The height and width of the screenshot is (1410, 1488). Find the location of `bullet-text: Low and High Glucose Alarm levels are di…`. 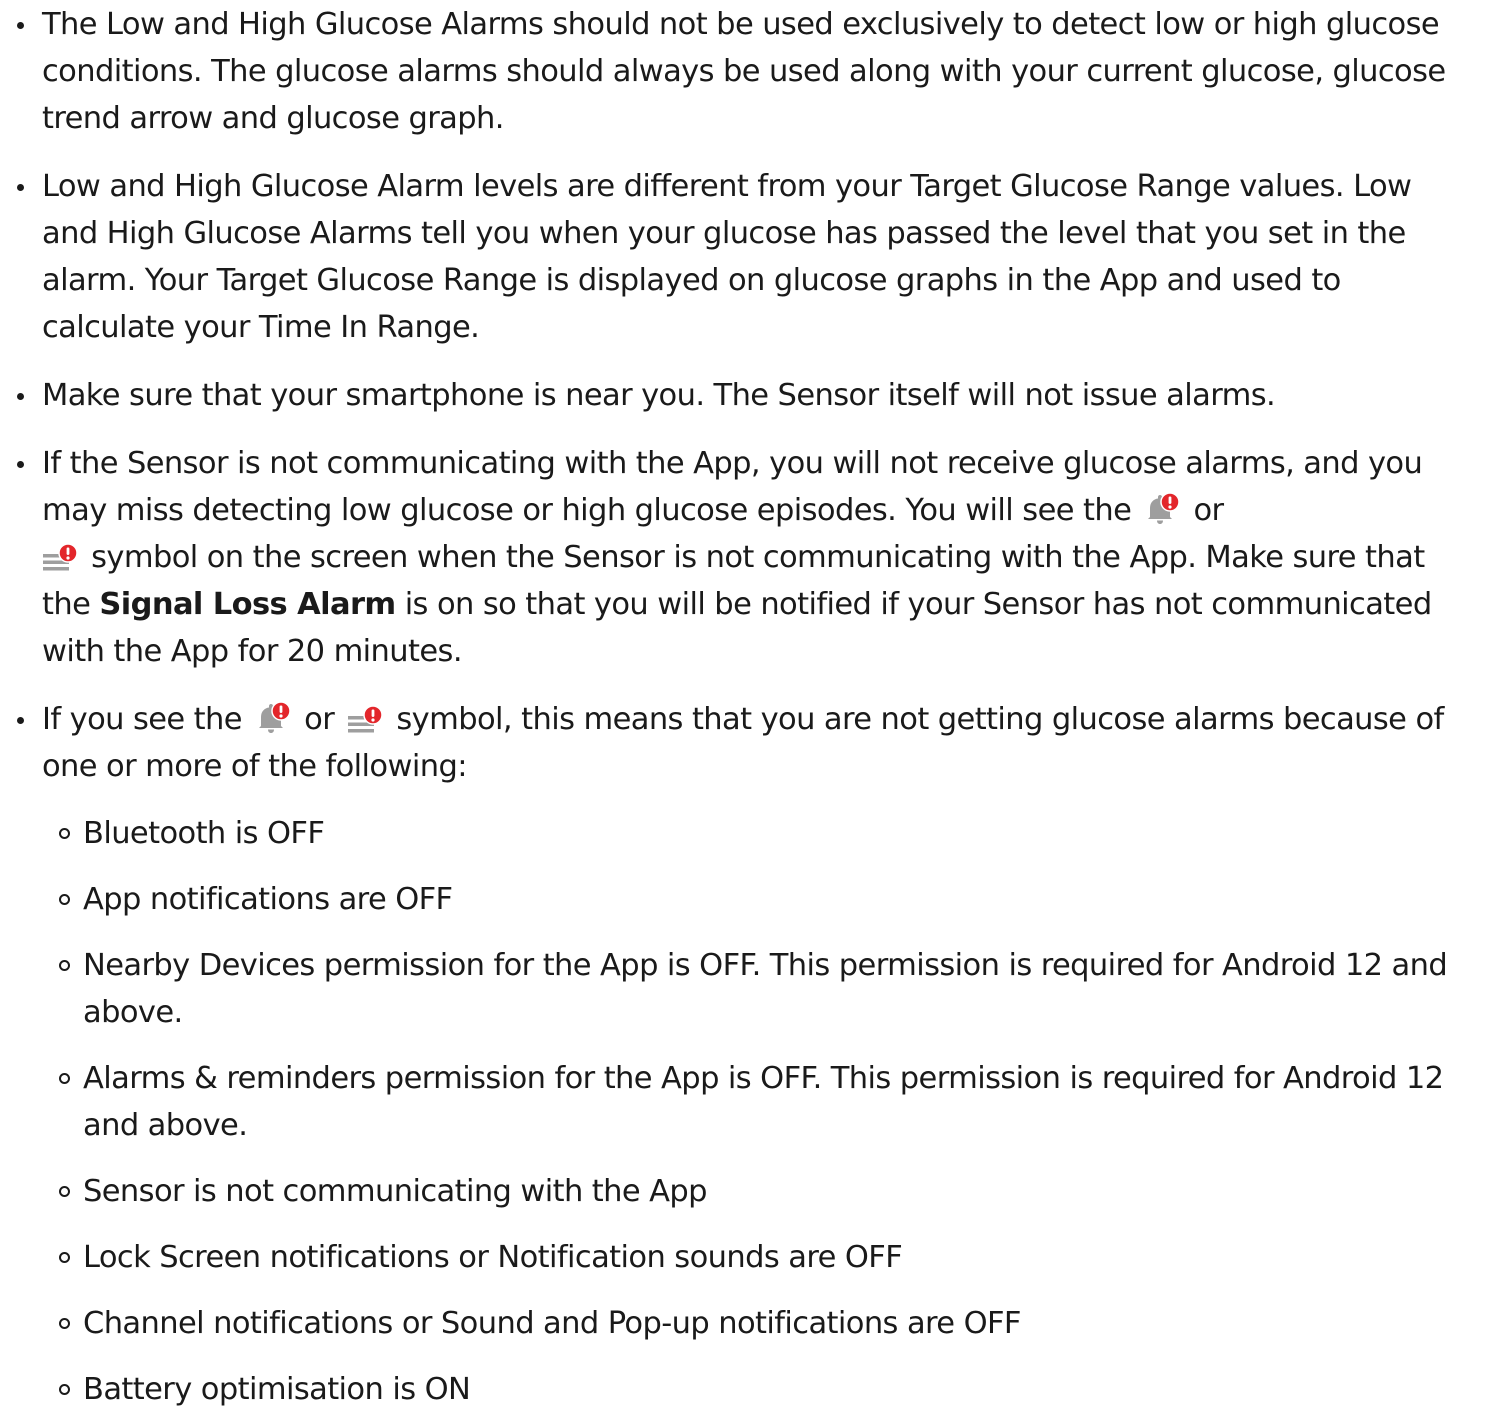

bullet-text: Low and High Glucose Alarm levels are di… is located at coordinates (727, 257).